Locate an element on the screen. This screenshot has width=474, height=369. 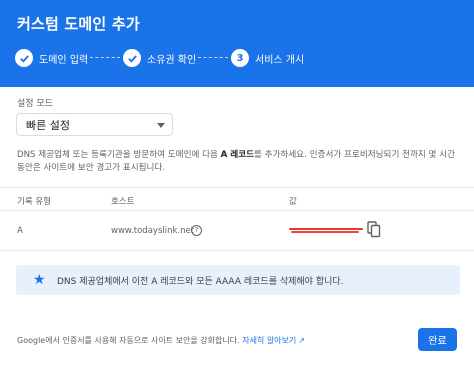
step-label: 소유권 확인 is located at coordinates (172, 60).